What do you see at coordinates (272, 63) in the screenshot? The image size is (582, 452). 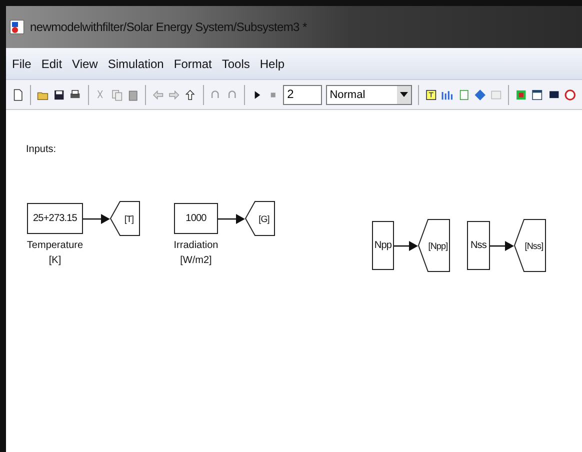 I see `menu-item: Help` at bounding box center [272, 63].